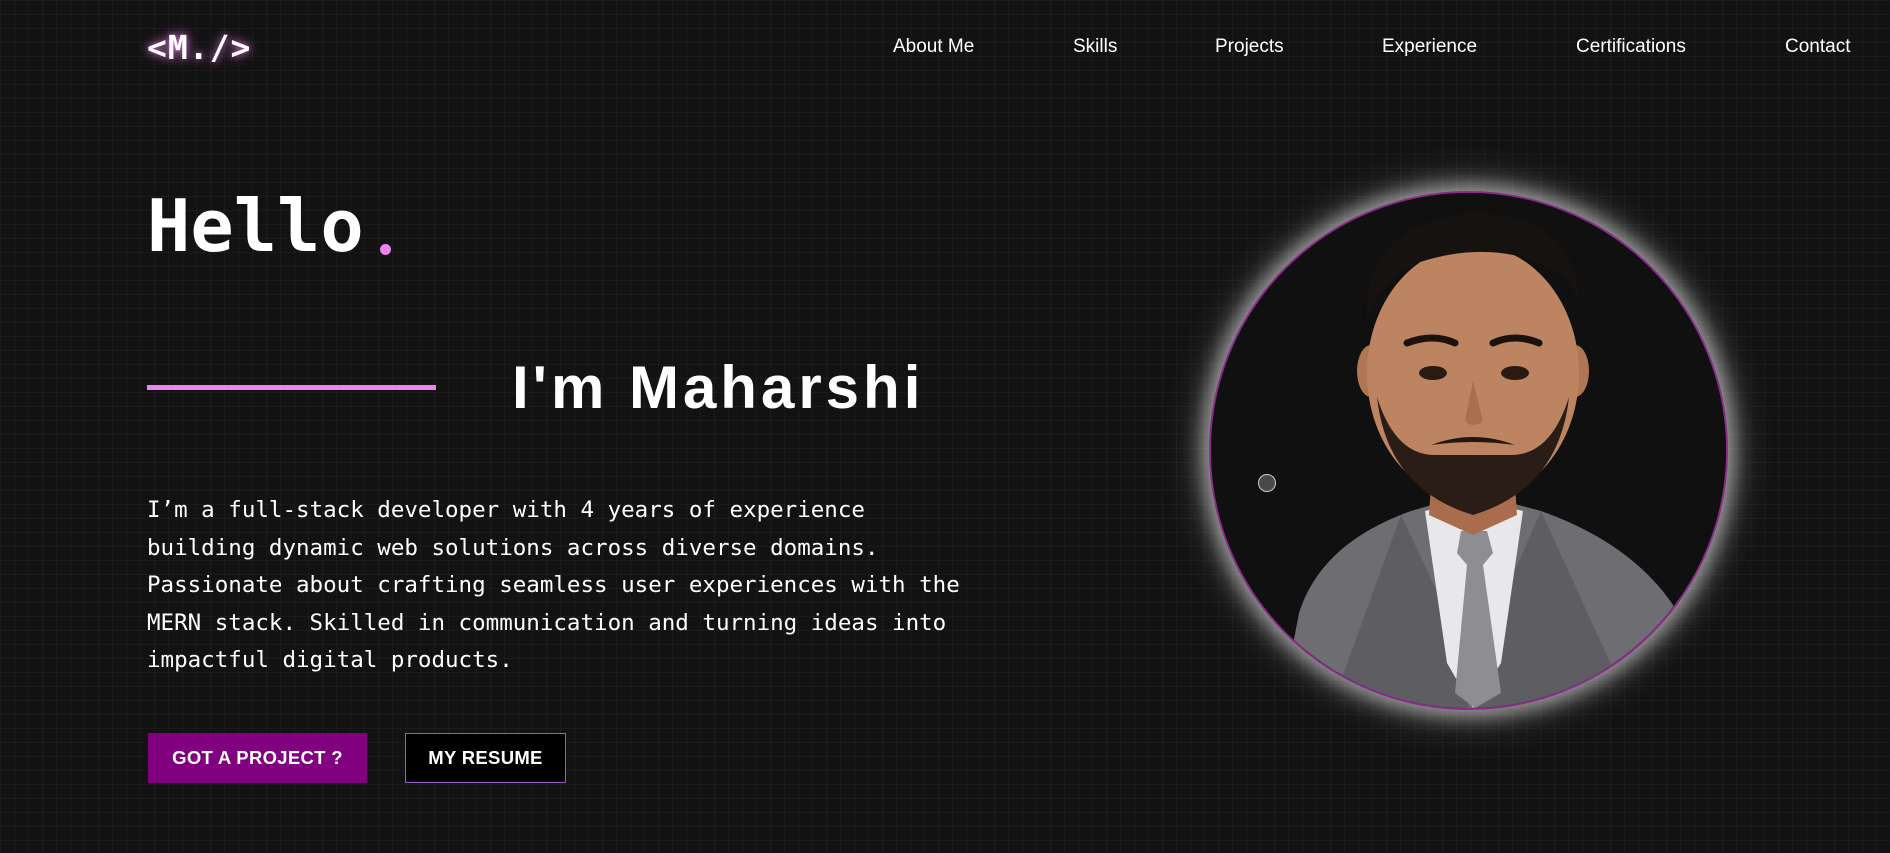 The image size is (1890, 853). What do you see at coordinates (257, 758) in the screenshot?
I see `got-a-project-button: GOT A PROJECT ?` at bounding box center [257, 758].